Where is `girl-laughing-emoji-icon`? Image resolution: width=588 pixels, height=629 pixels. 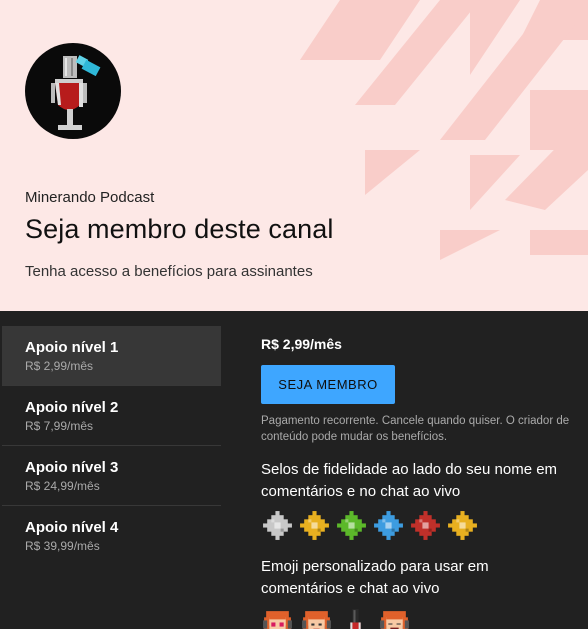
girl-laughing-emoji-icon is located at coordinates (394, 619).